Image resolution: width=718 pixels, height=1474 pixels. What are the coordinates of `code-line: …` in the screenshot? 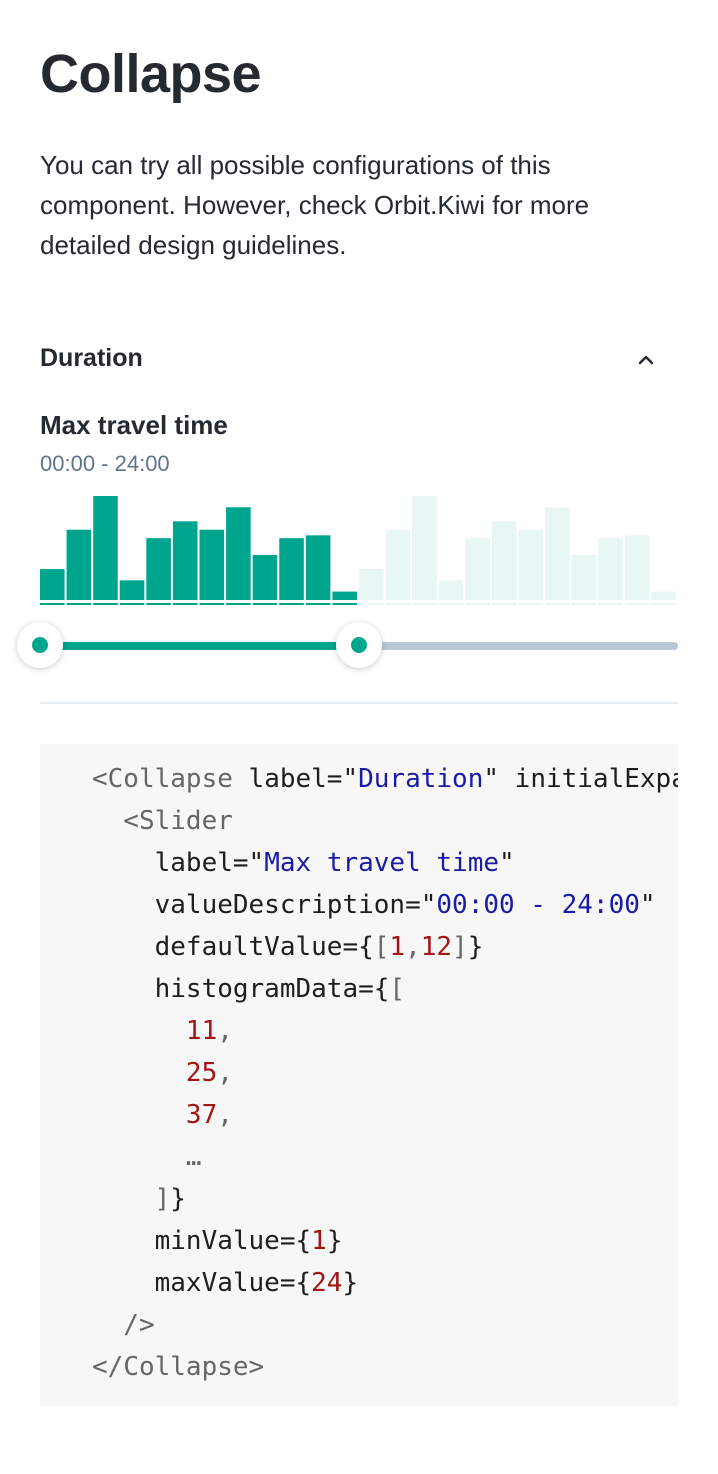 It's located at (147, 1157).